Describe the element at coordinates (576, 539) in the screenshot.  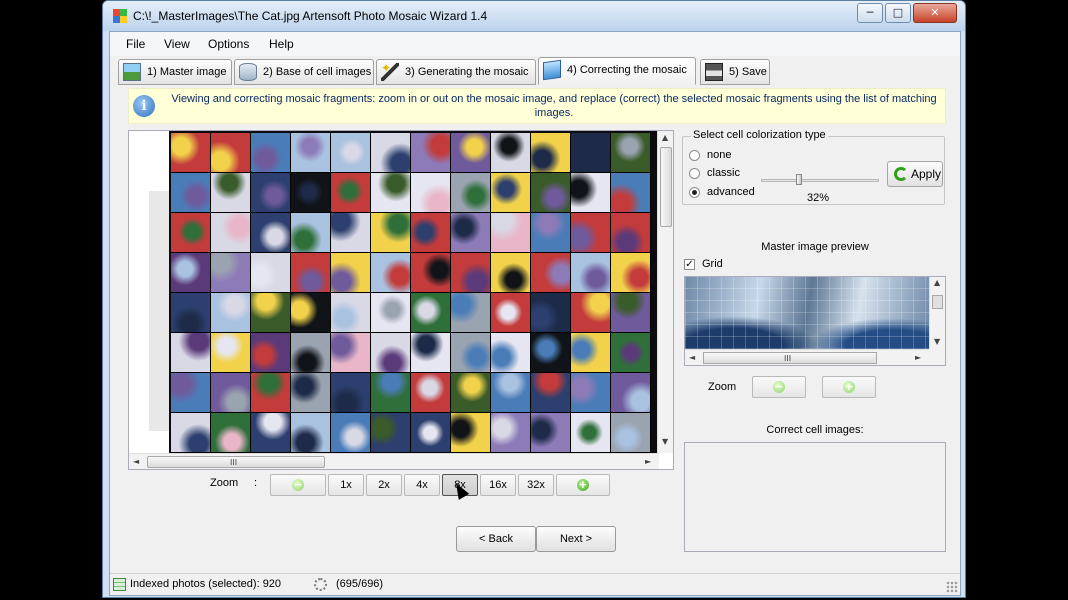
I see `next-button: Next >` at that location.